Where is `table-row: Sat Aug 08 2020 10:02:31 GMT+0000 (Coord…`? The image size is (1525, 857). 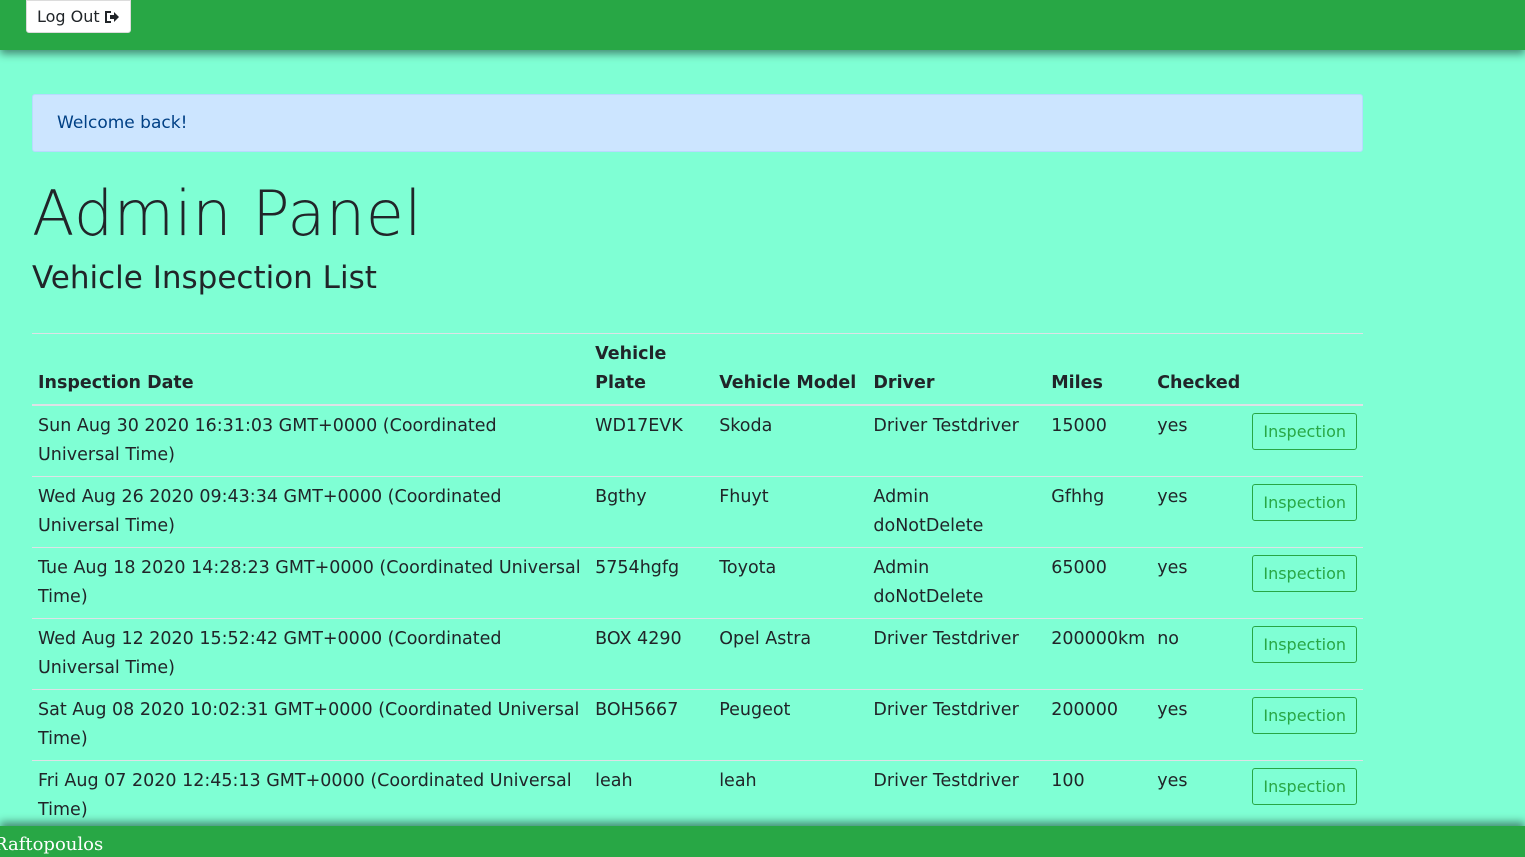 table-row: Sat Aug 08 2020 10:02:31 GMT+0000 (Coord… is located at coordinates (697, 725).